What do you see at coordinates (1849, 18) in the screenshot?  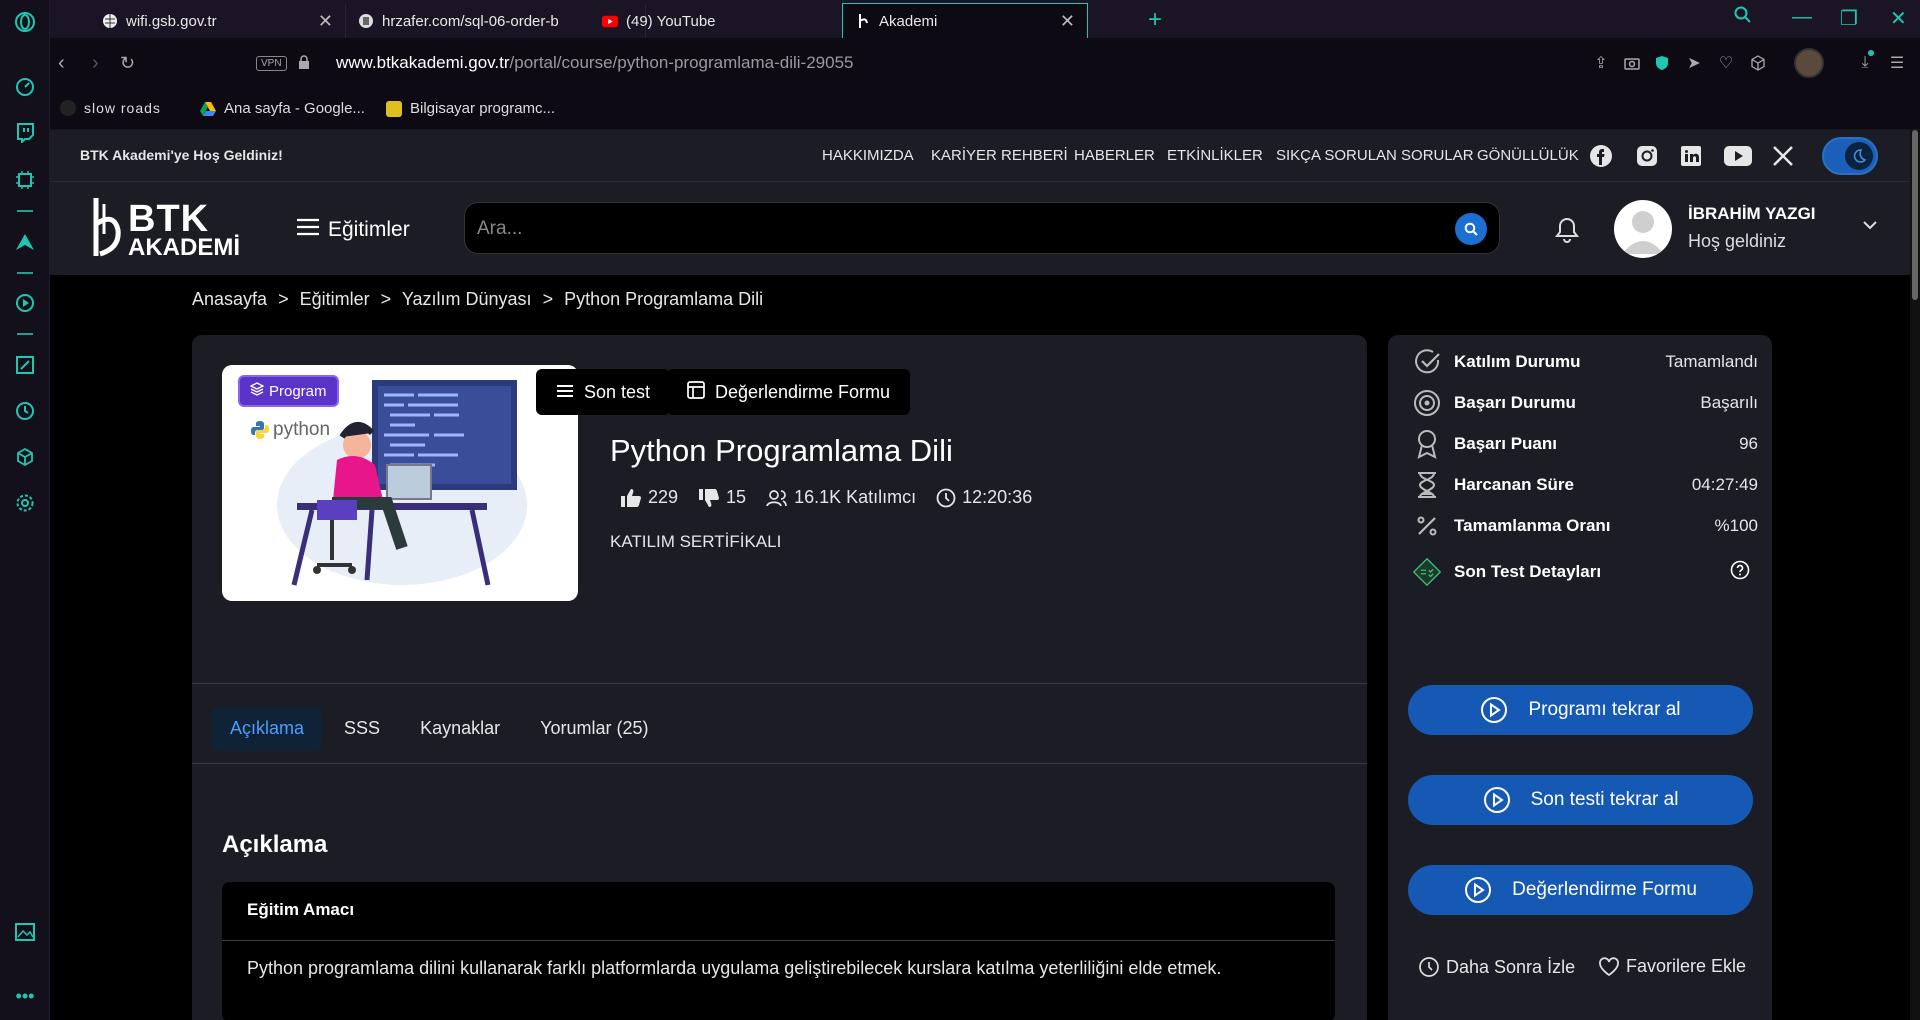 I see `restore-icon: ❐` at bounding box center [1849, 18].